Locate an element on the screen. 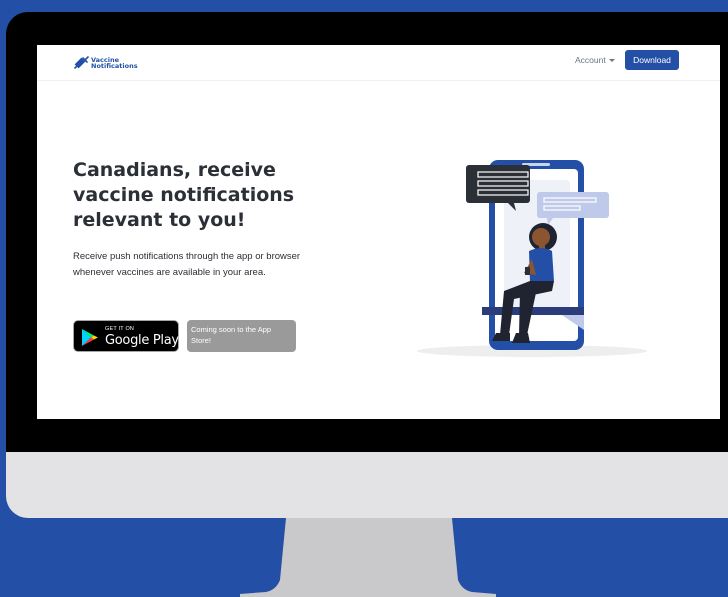 The image size is (728, 597). google-play-icon is located at coordinates (90, 337).